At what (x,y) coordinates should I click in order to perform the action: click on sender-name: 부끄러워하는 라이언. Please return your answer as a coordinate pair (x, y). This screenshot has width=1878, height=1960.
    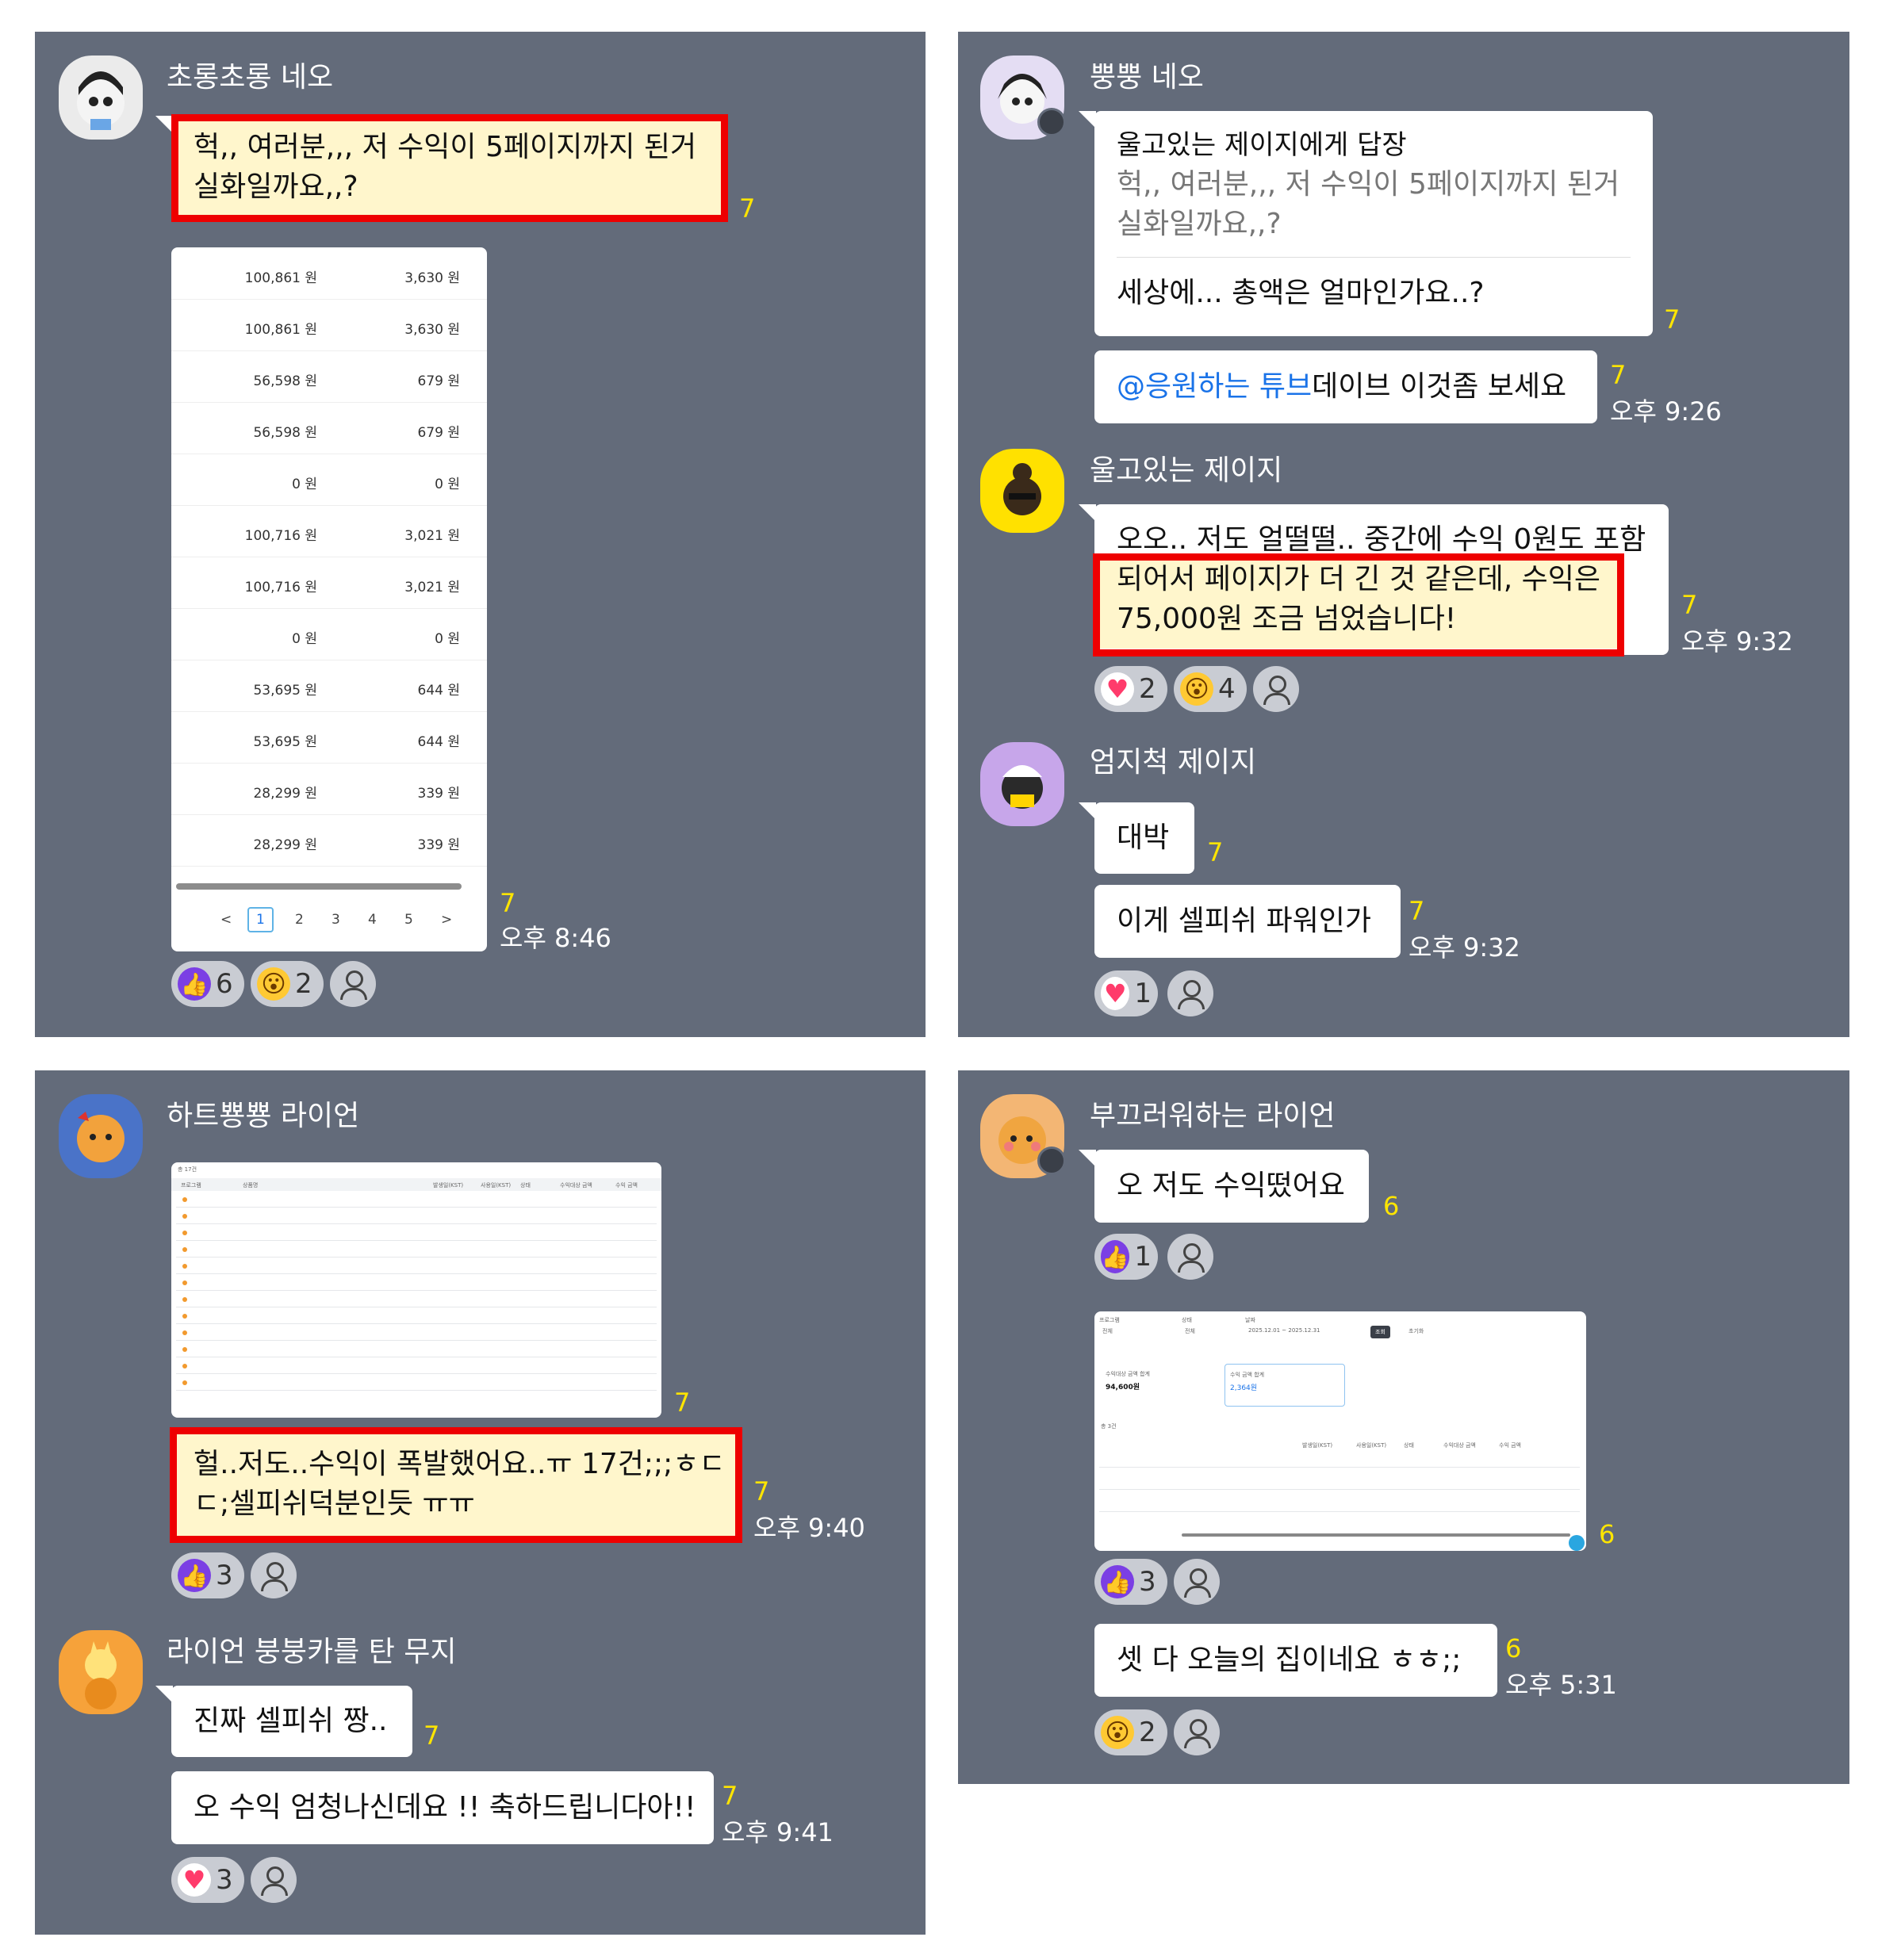
    Looking at the image, I should click on (1213, 1116).